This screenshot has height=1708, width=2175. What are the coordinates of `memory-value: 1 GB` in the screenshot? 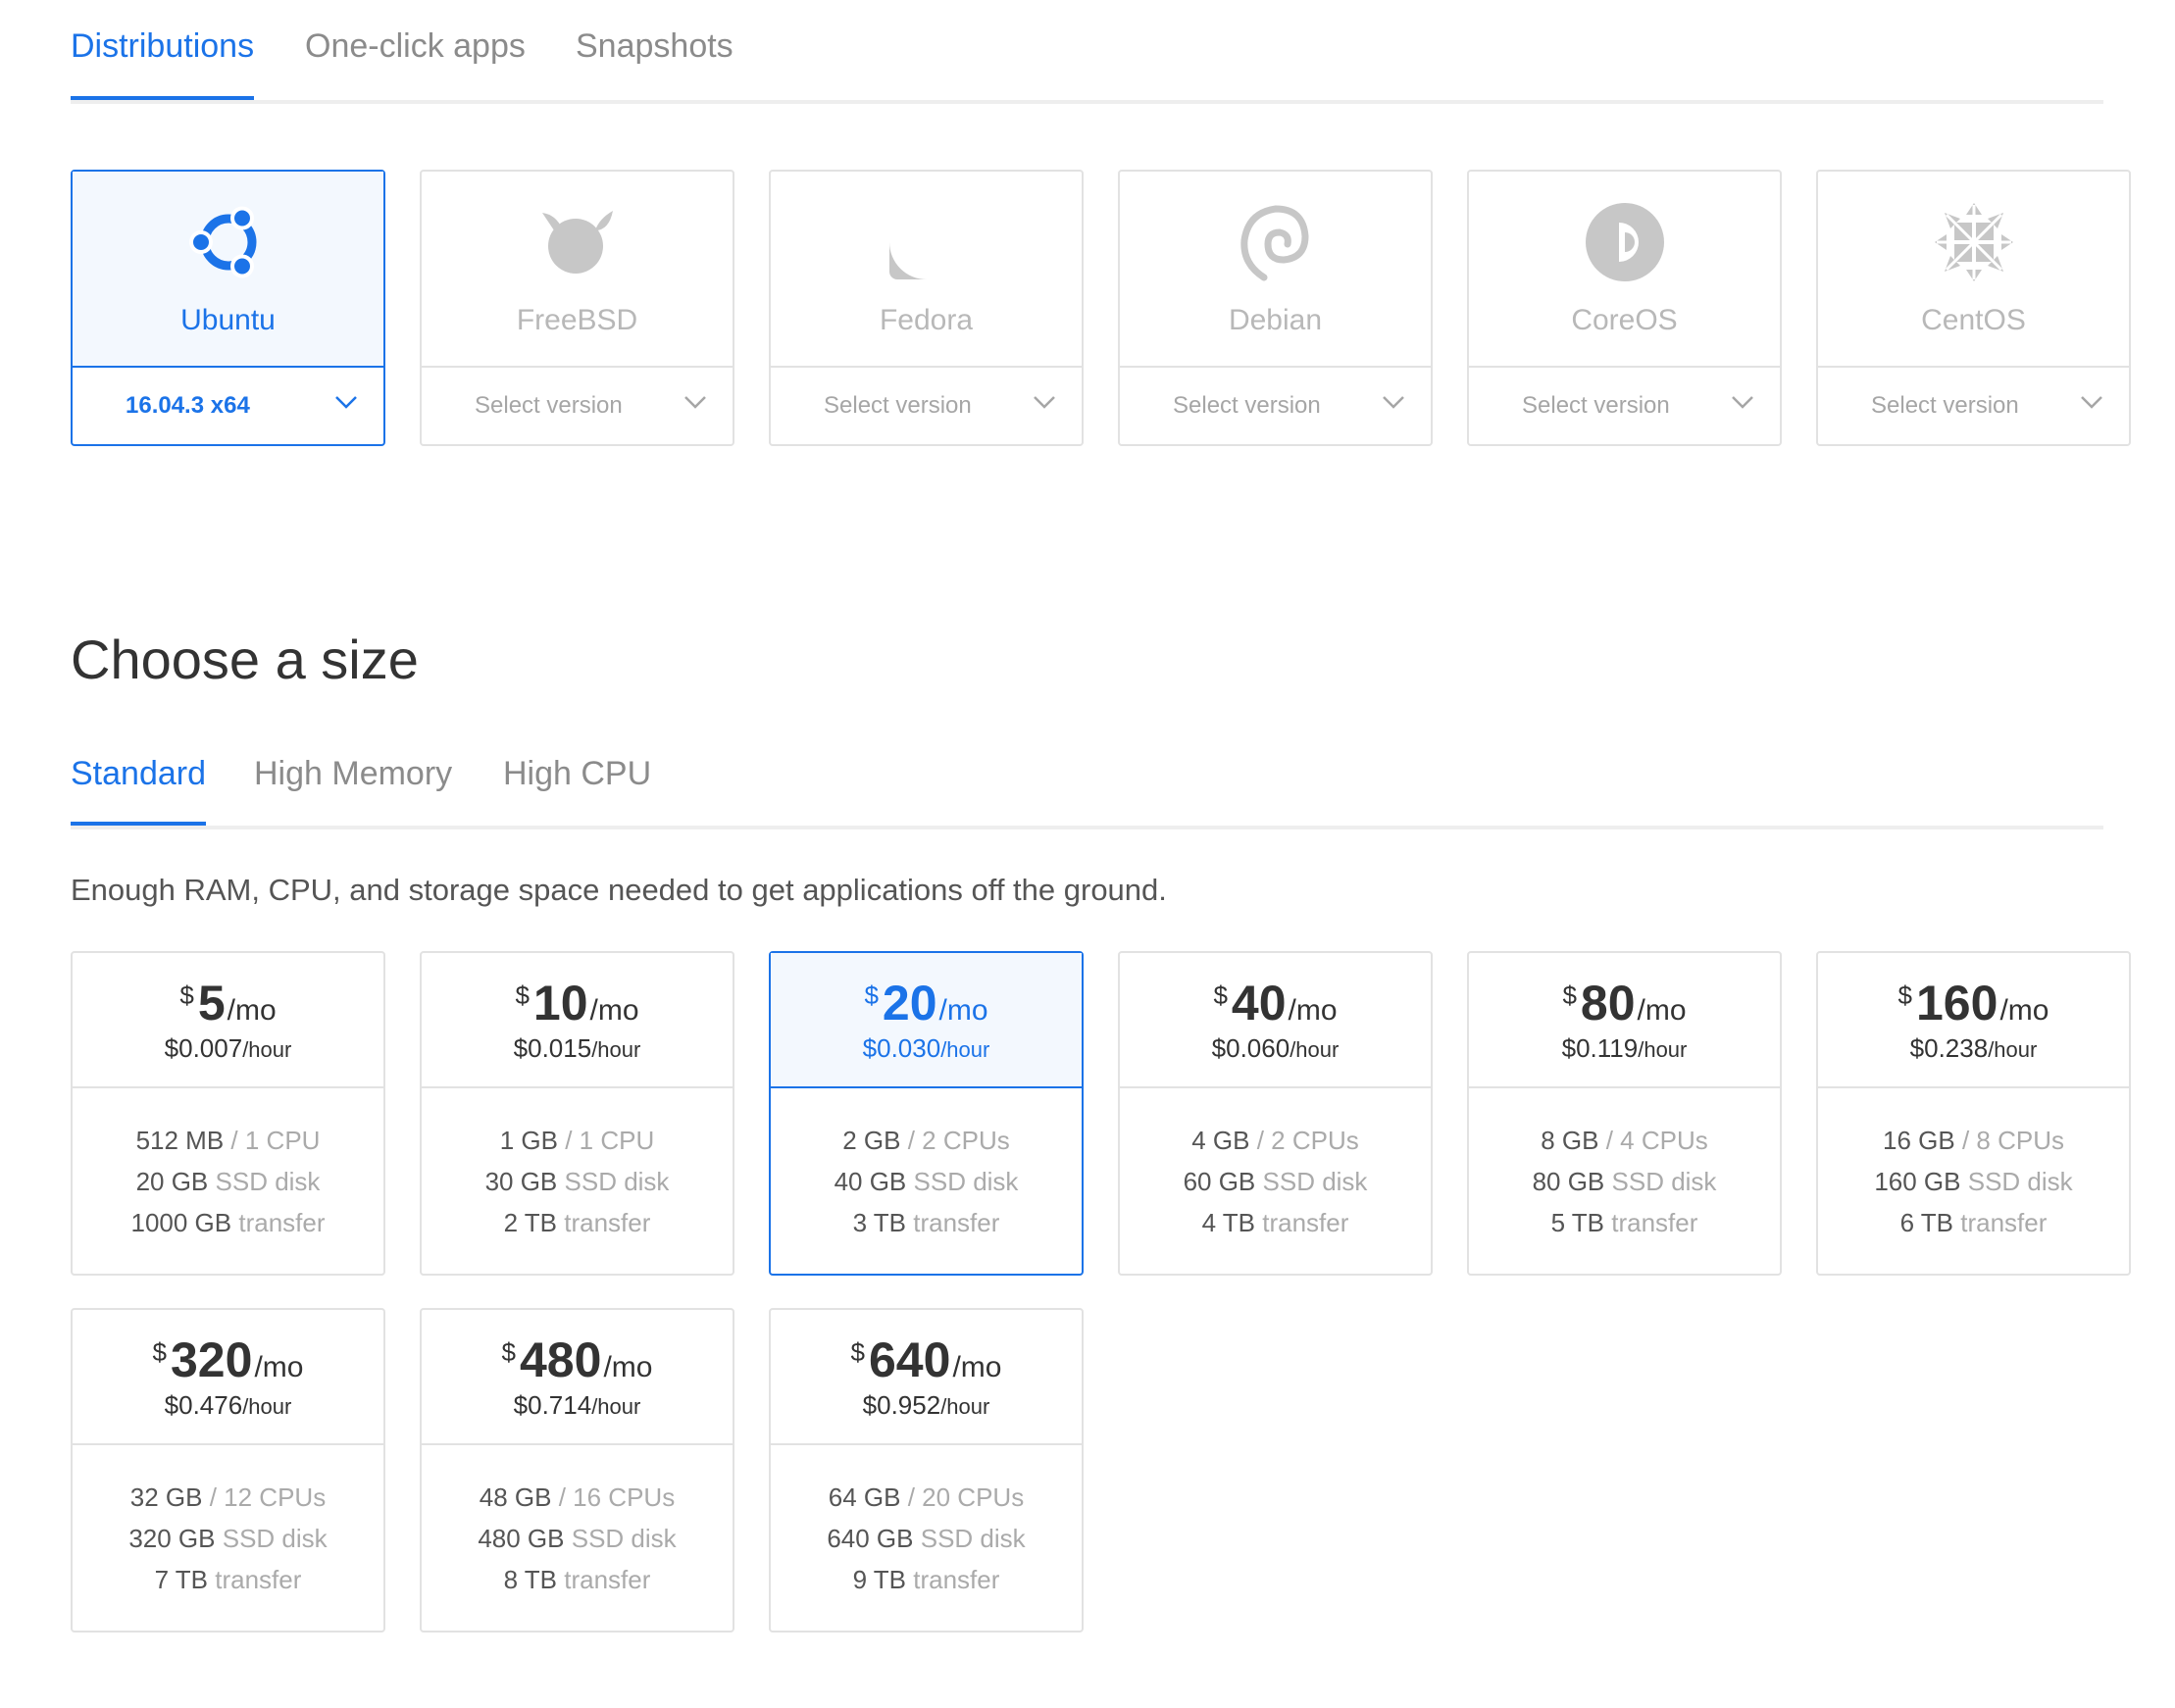 It's located at (528, 1140).